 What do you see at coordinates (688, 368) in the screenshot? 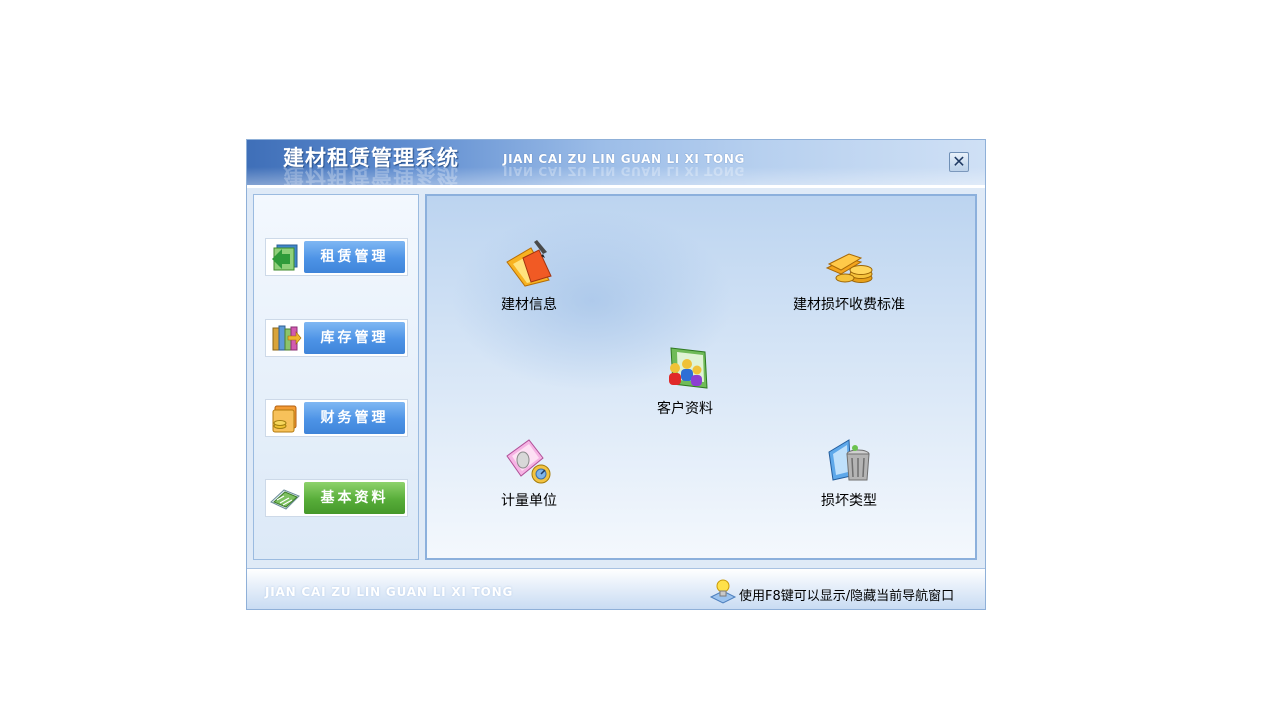
I see `customers-icon` at bounding box center [688, 368].